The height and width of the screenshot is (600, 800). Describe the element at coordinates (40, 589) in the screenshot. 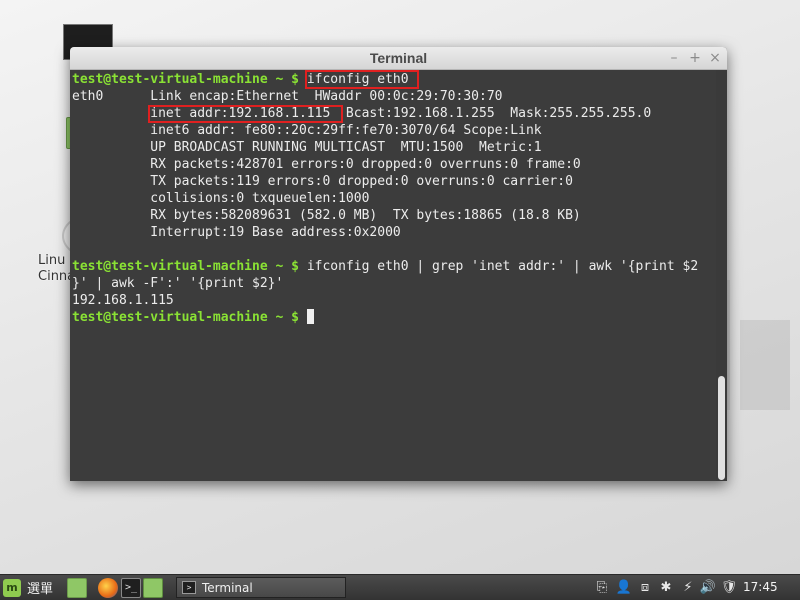

I see `menu-label: 選單` at that location.